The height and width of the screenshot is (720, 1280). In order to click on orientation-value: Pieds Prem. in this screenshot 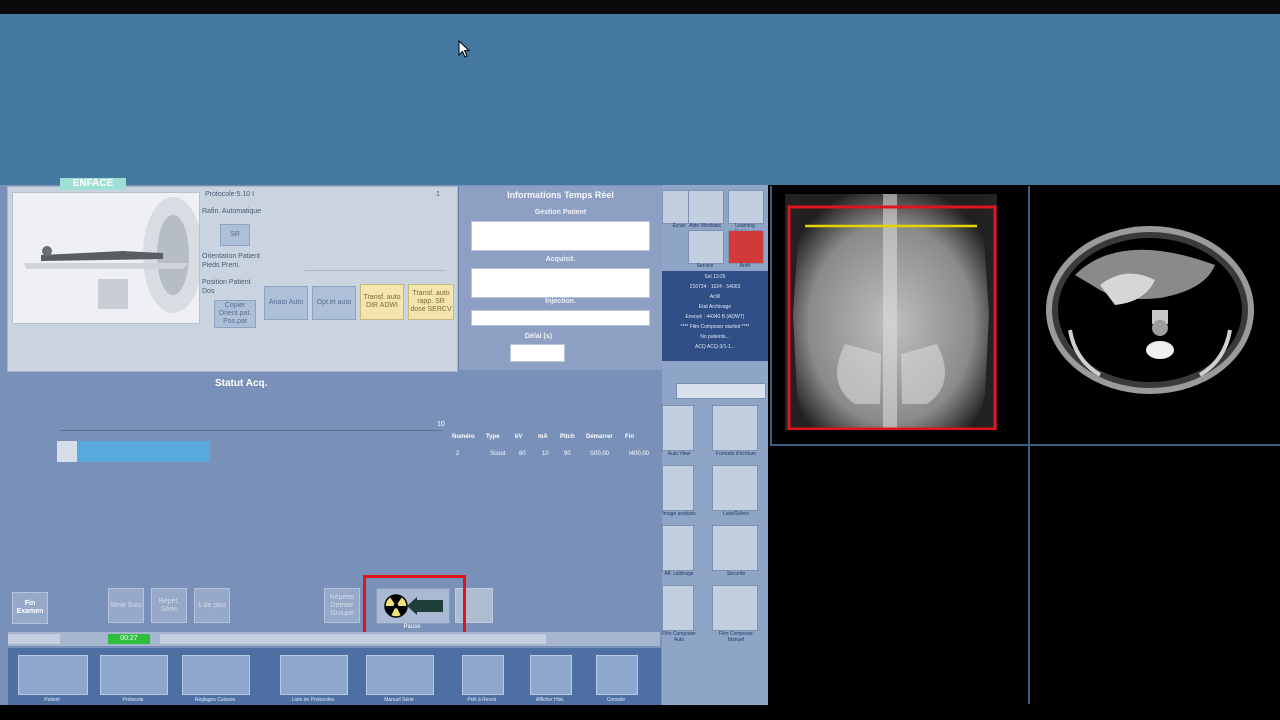, I will do `click(221, 265)`.